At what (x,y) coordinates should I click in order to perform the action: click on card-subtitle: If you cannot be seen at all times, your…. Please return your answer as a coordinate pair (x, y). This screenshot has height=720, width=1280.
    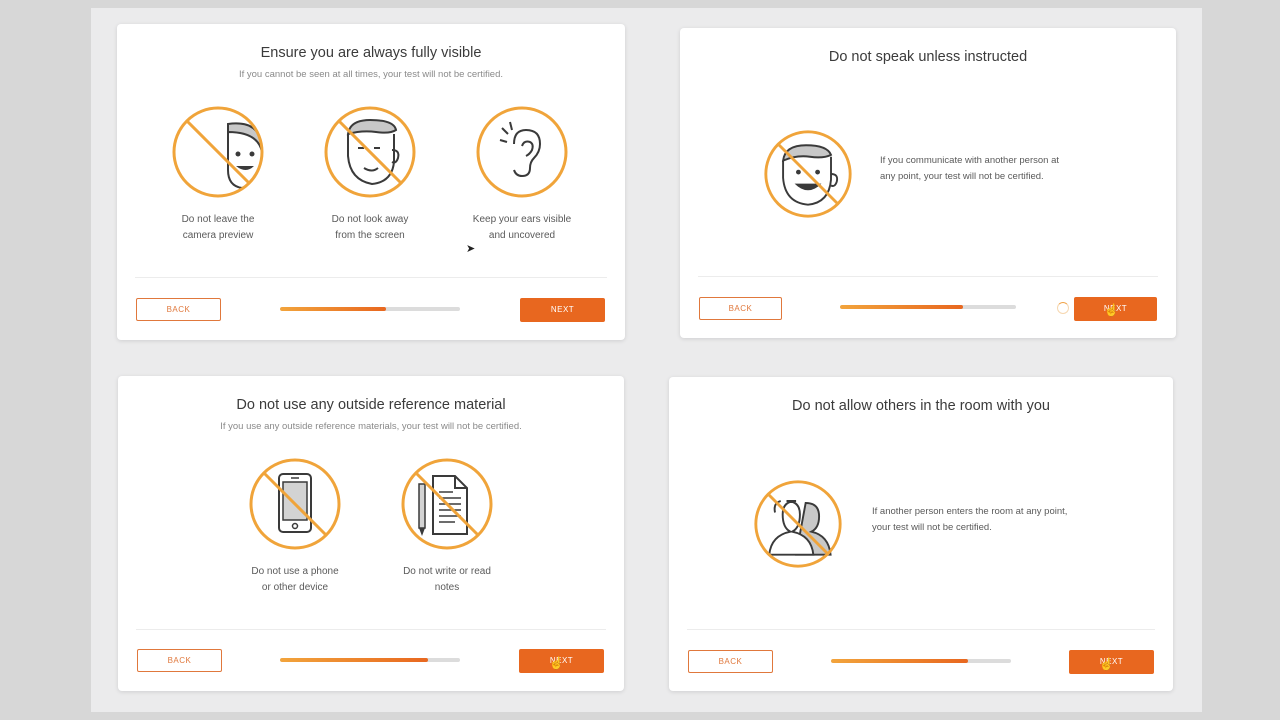
    Looking at the image, I should click on (371, 74).